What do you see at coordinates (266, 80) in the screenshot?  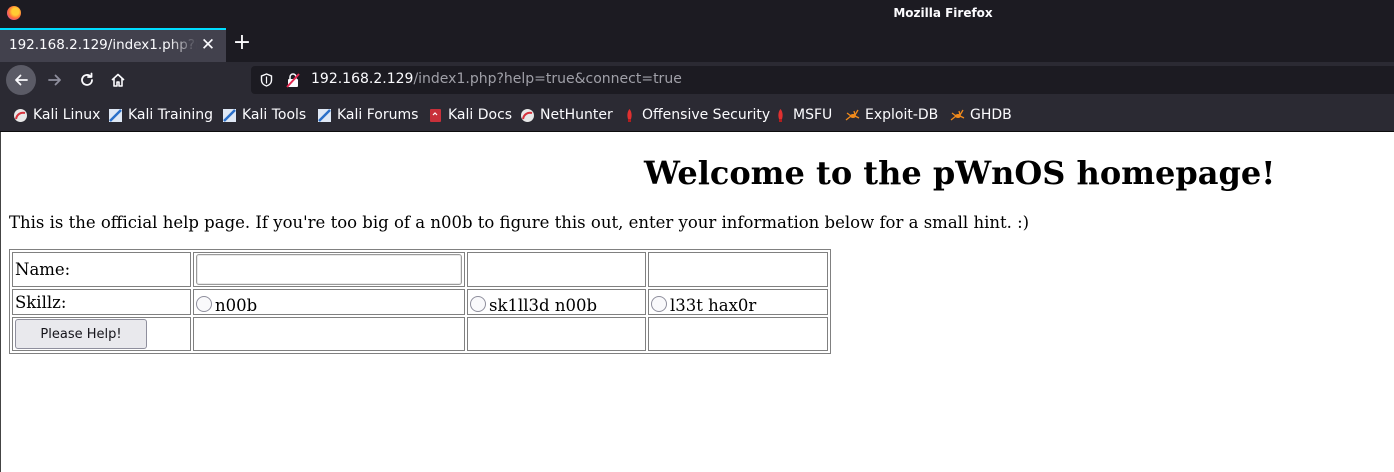 I see `tracking-protection-shield-icon` at bounding box center [266, 80].